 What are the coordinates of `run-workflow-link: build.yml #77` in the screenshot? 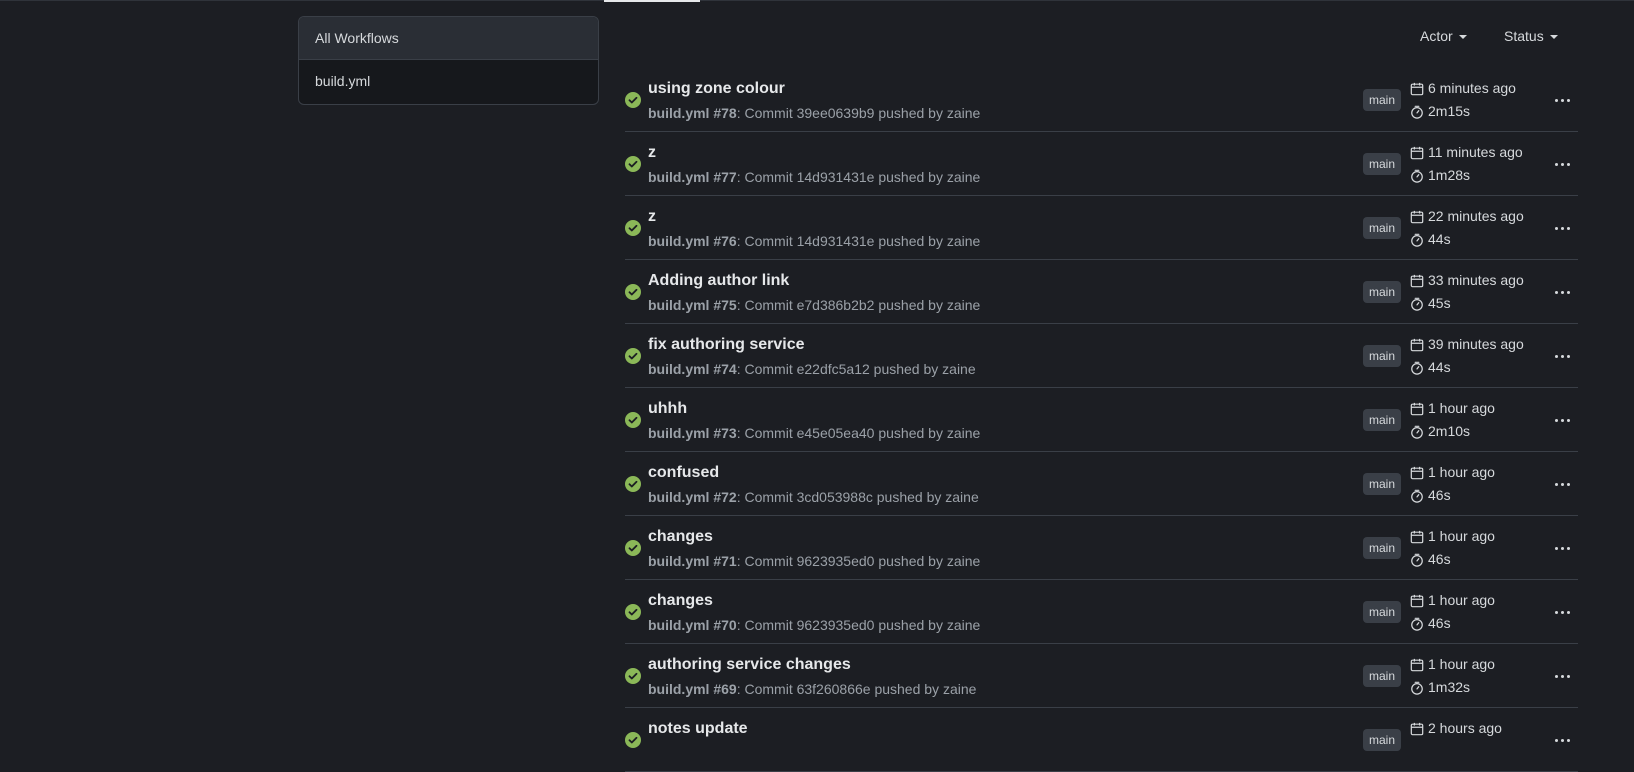 It's located at (692, 177).